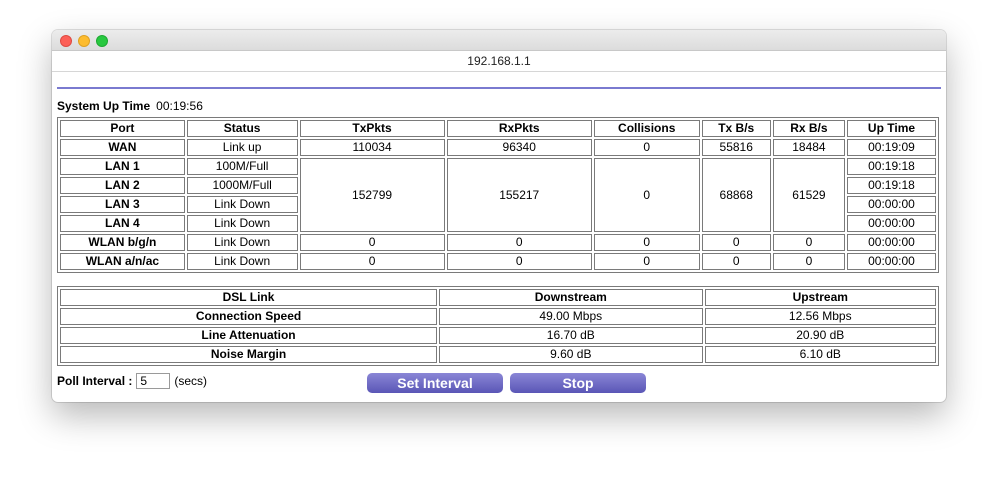  I want to click on lan-rxbs-value: 61529, so click(808, 195).